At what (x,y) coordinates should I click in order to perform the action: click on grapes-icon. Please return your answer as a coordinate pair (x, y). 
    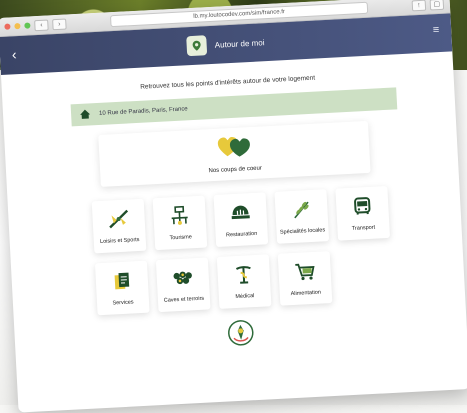
    Looking at the image, I should click on (182, 280).